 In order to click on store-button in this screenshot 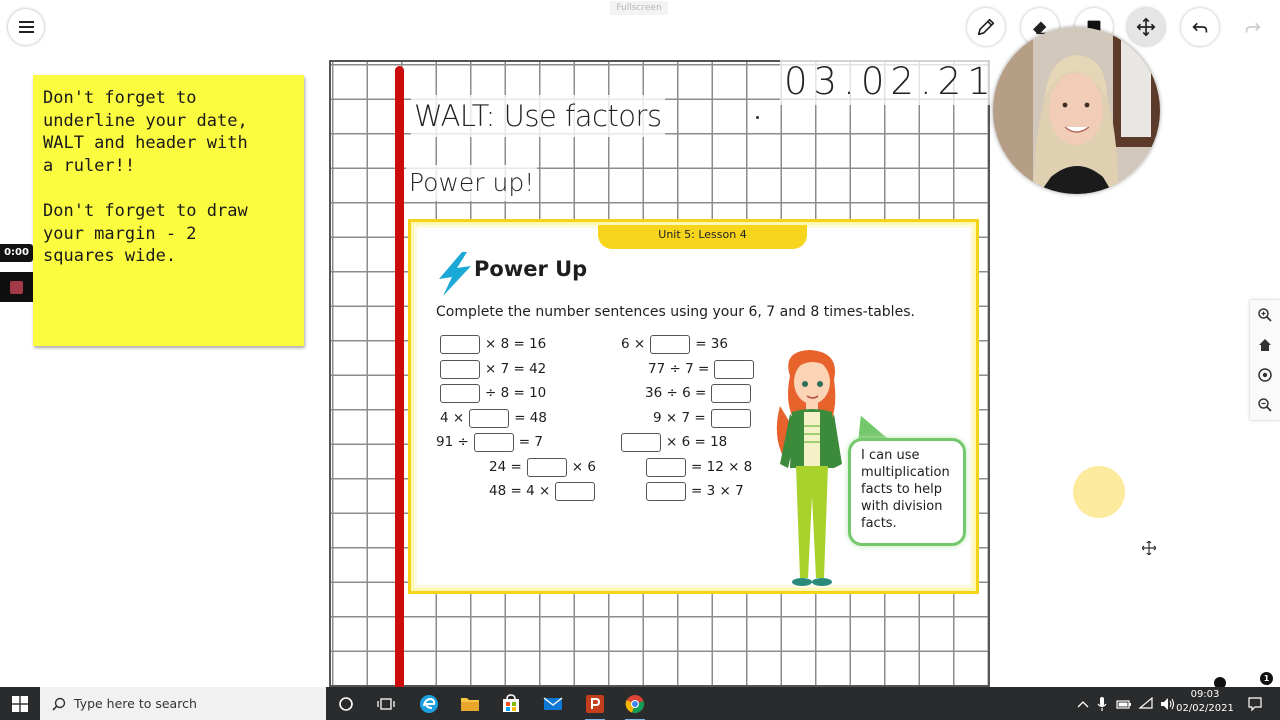, I will do `click(511, 704)`.